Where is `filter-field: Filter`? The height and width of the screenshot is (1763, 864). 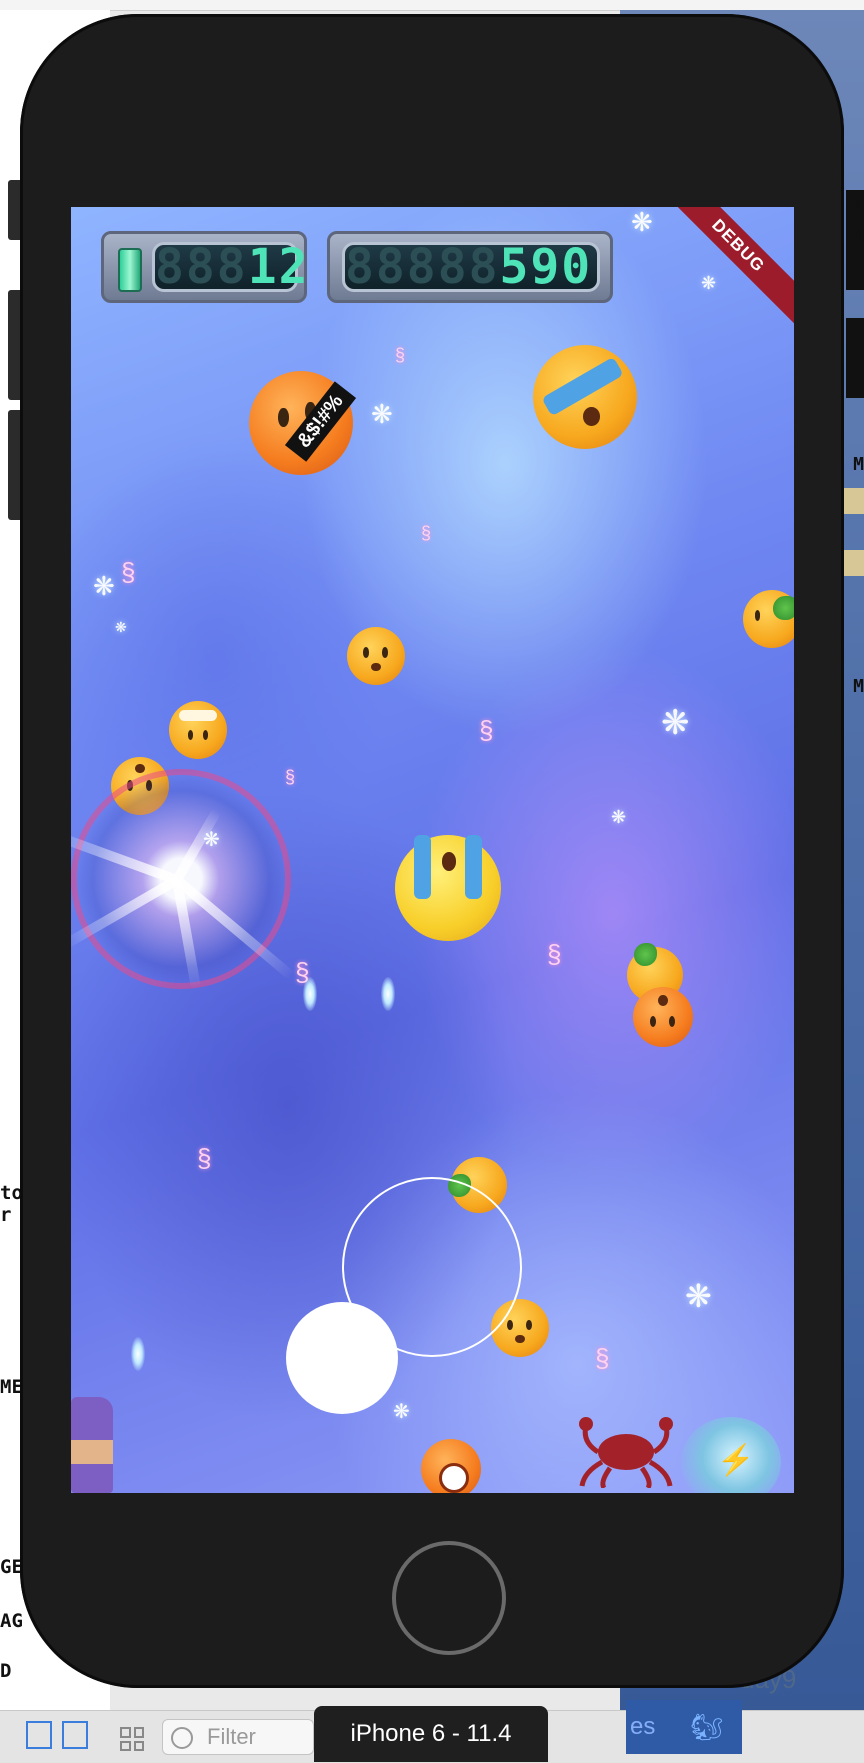 filter-field: Filter is located at coordinates (238, 1737).